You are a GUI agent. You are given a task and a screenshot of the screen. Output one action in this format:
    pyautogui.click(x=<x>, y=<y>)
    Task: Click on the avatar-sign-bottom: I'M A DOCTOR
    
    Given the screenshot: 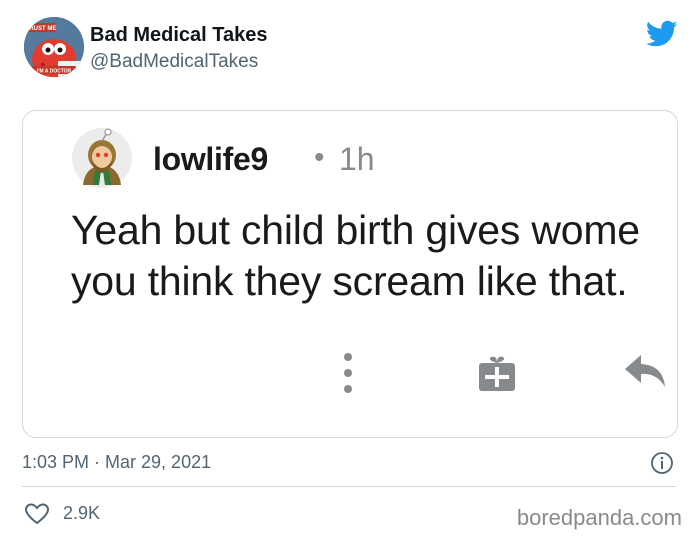 What is the action you would take?
    pyautogui.click(x=54, y=72)
    